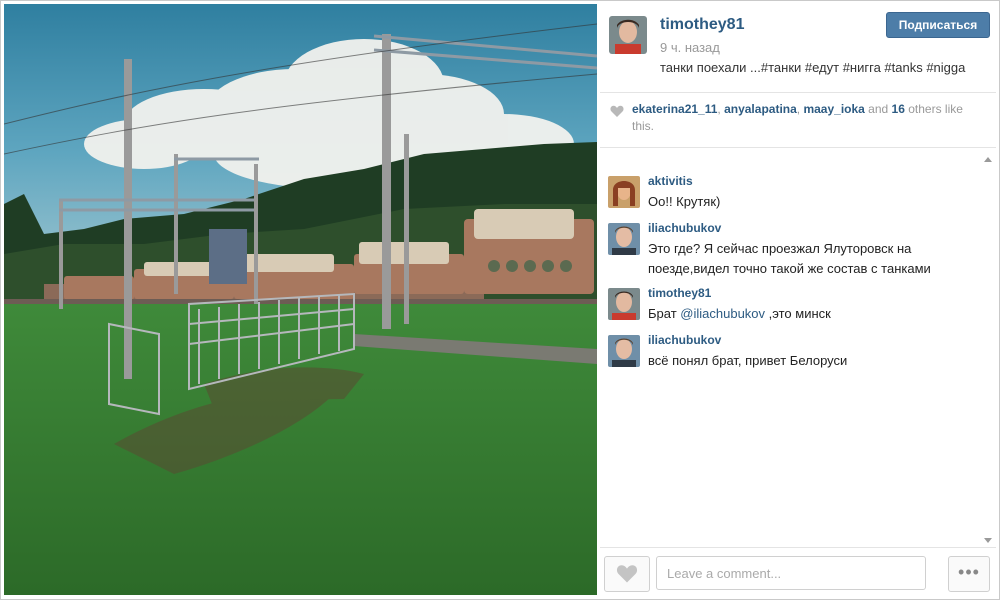 The height and width of the screenshot is (600, 1000). I want to click on likes-count: 16, so click(898, 109).